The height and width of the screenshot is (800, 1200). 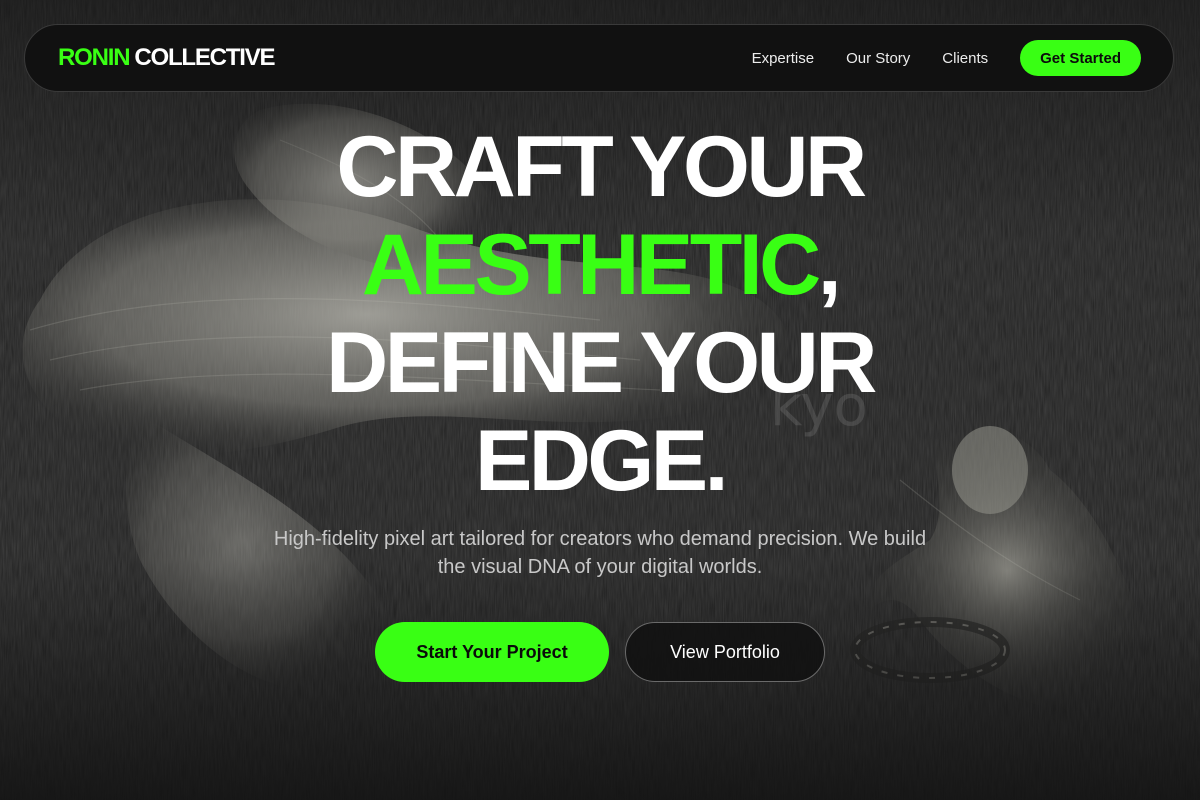 What do you see at coordinates (725, 652) in the screenshot?
I see `view-portfolio-button: View Portfolio` at bounding box center [725, 652].